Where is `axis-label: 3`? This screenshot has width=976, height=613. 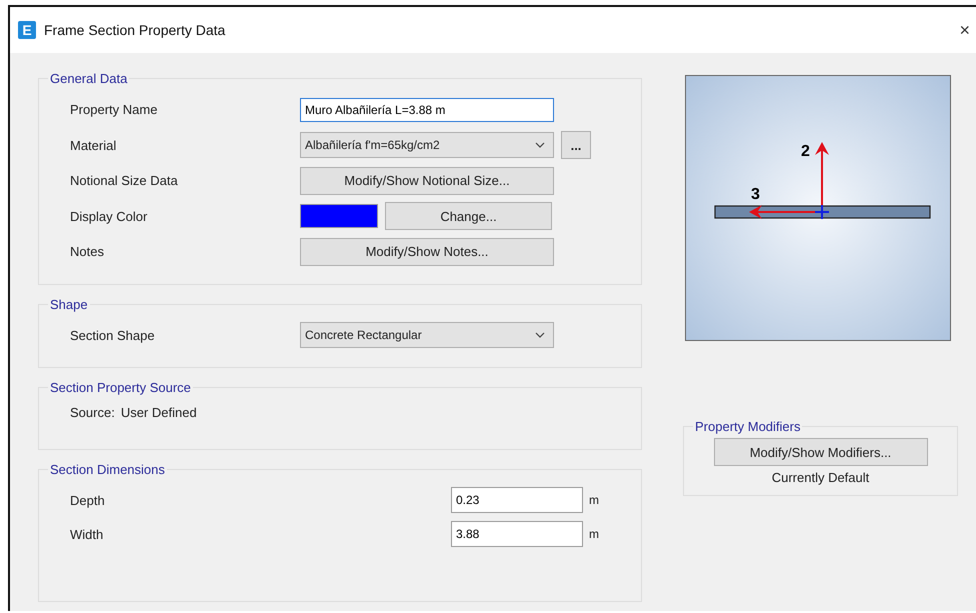
axis-label: 3 is located at coordinates (755, 194).